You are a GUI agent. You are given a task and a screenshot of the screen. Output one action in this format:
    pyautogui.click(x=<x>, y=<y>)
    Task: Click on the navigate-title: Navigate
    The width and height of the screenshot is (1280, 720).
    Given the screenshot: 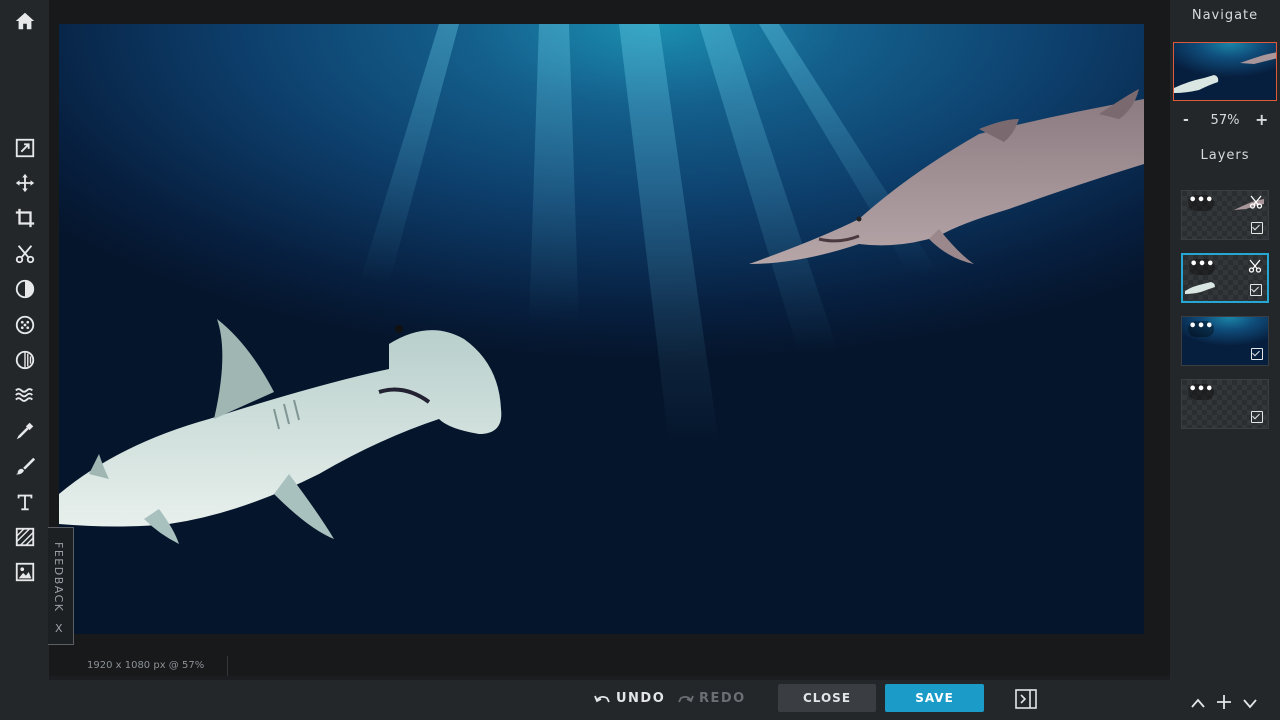 What is the action you would take?
    pyautogui.click(x=1225, y=15)
    